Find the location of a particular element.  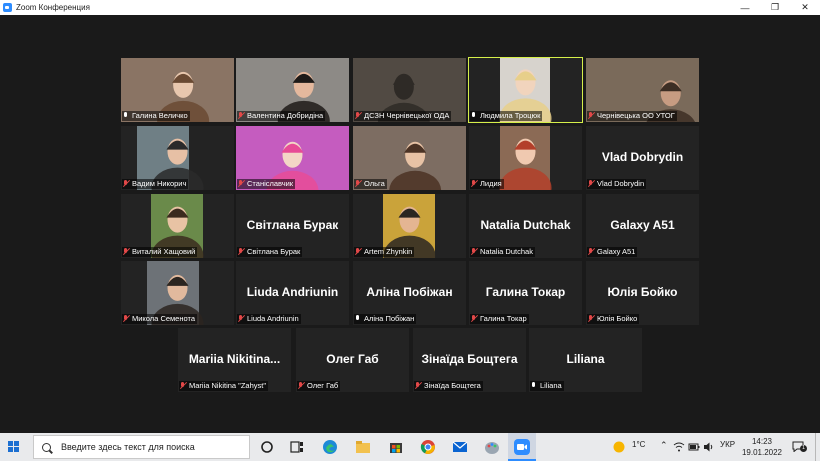

show-desktop-button is located at coordinates (817, 447).